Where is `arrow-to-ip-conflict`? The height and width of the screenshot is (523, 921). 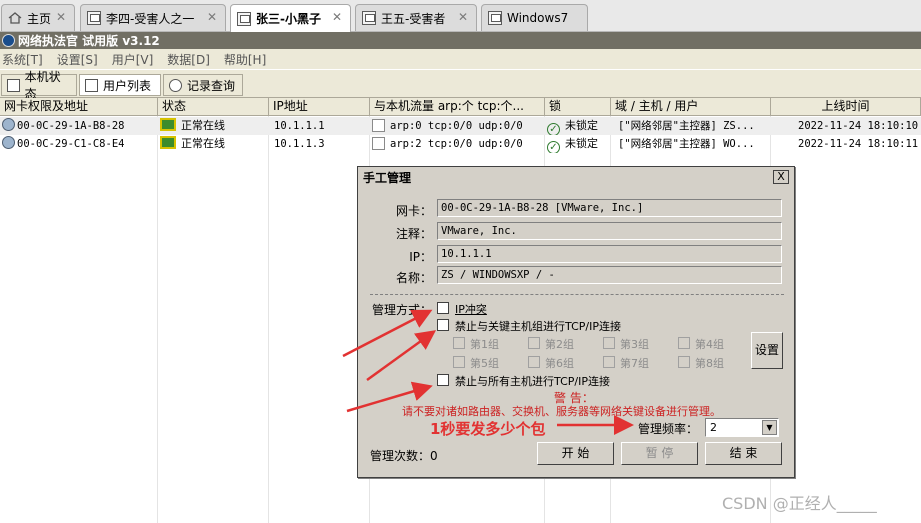
arrow-to-ip-conflict is located at coordinates (387, 333).